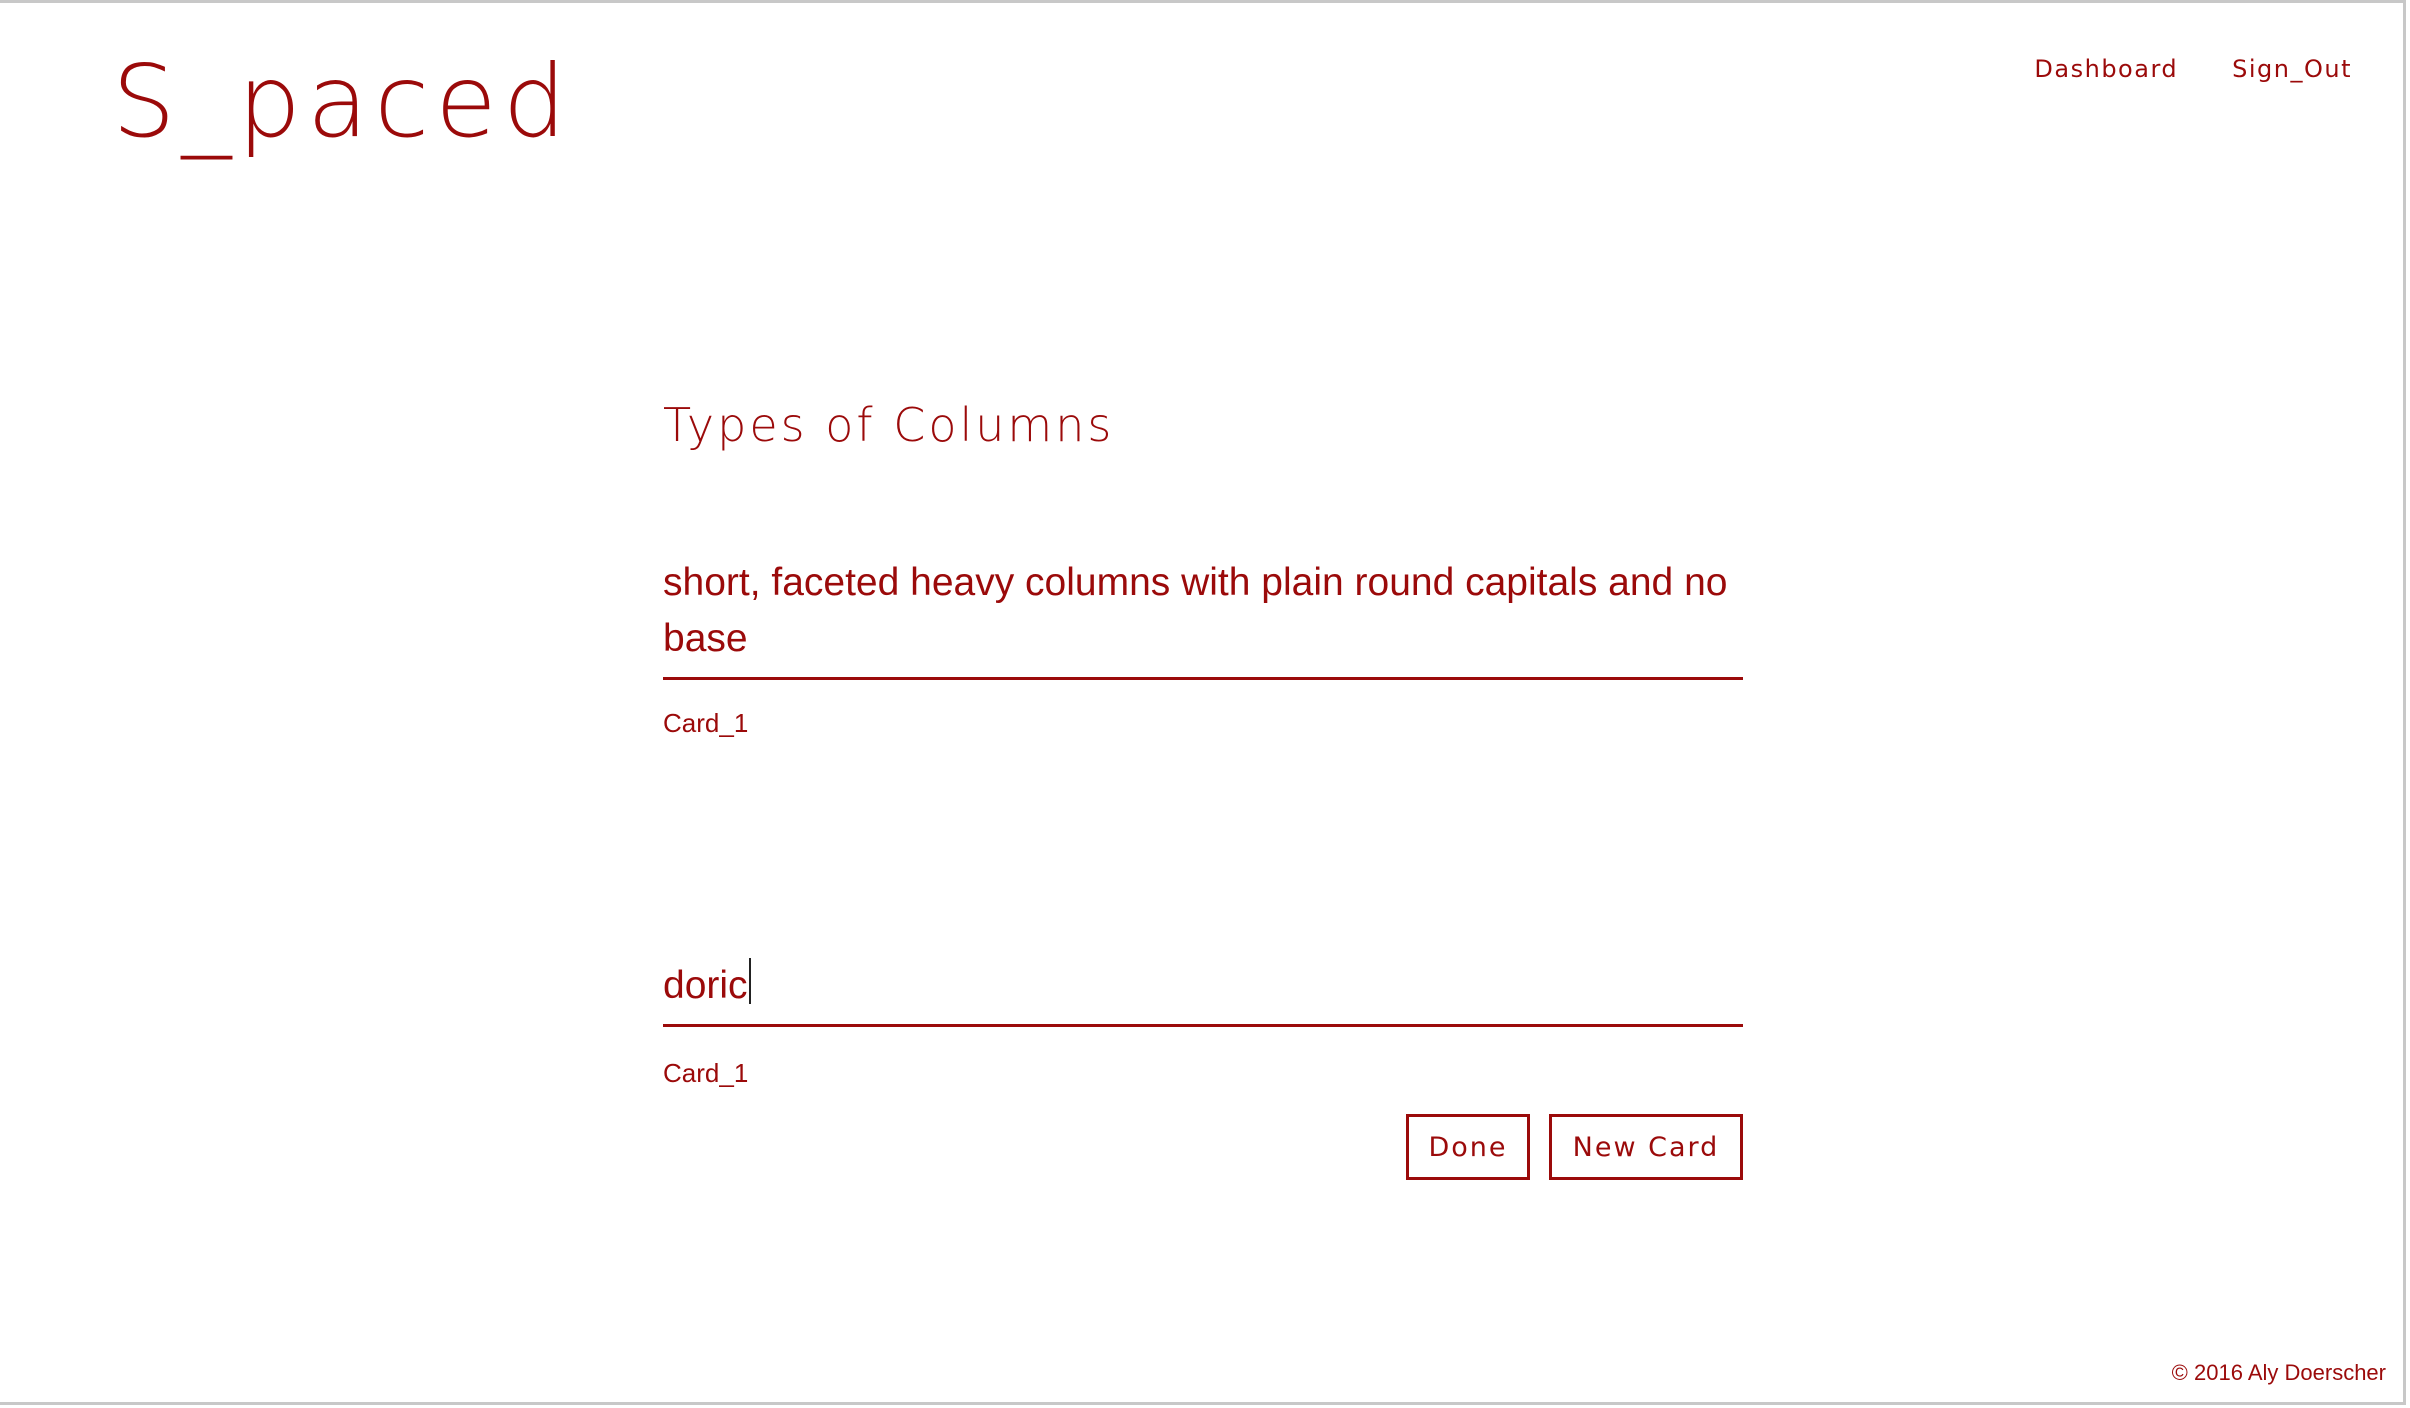  Describe the element at coordinates (2193, 69) in the screenshot. I see `top-nav: Dashboard Sign_Out` at that location.